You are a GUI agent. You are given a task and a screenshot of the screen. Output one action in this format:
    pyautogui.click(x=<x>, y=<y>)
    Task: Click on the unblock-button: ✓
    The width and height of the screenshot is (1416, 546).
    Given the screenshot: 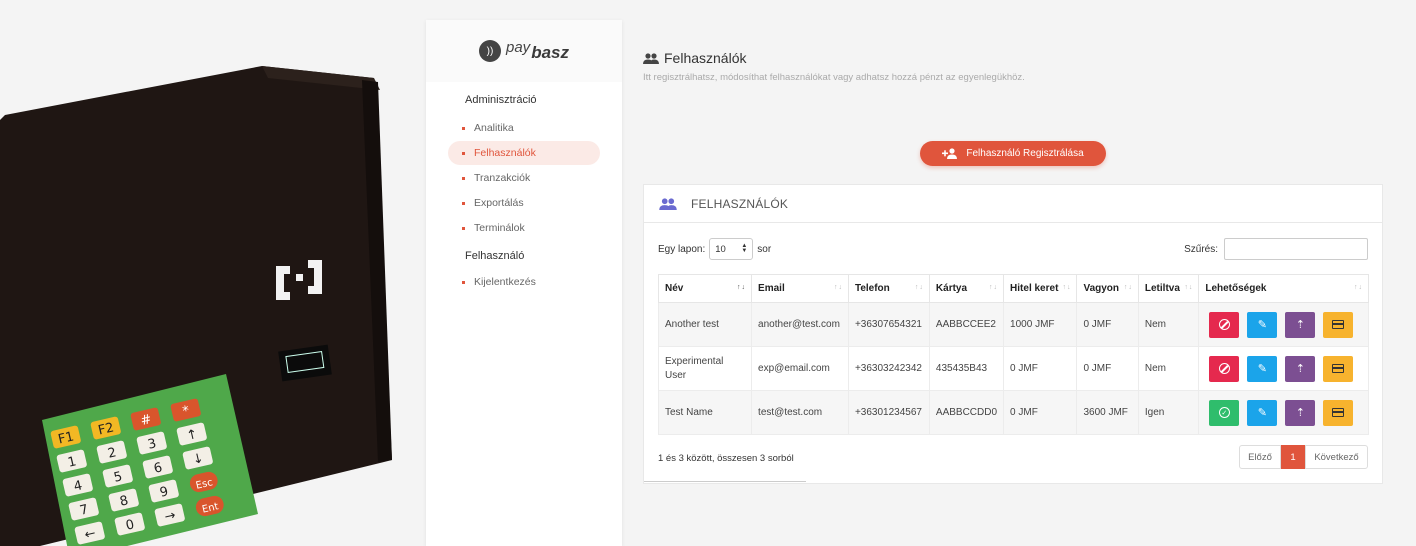 What is the action you would take?
    pyautogui.click(x=1224, y=412)
    